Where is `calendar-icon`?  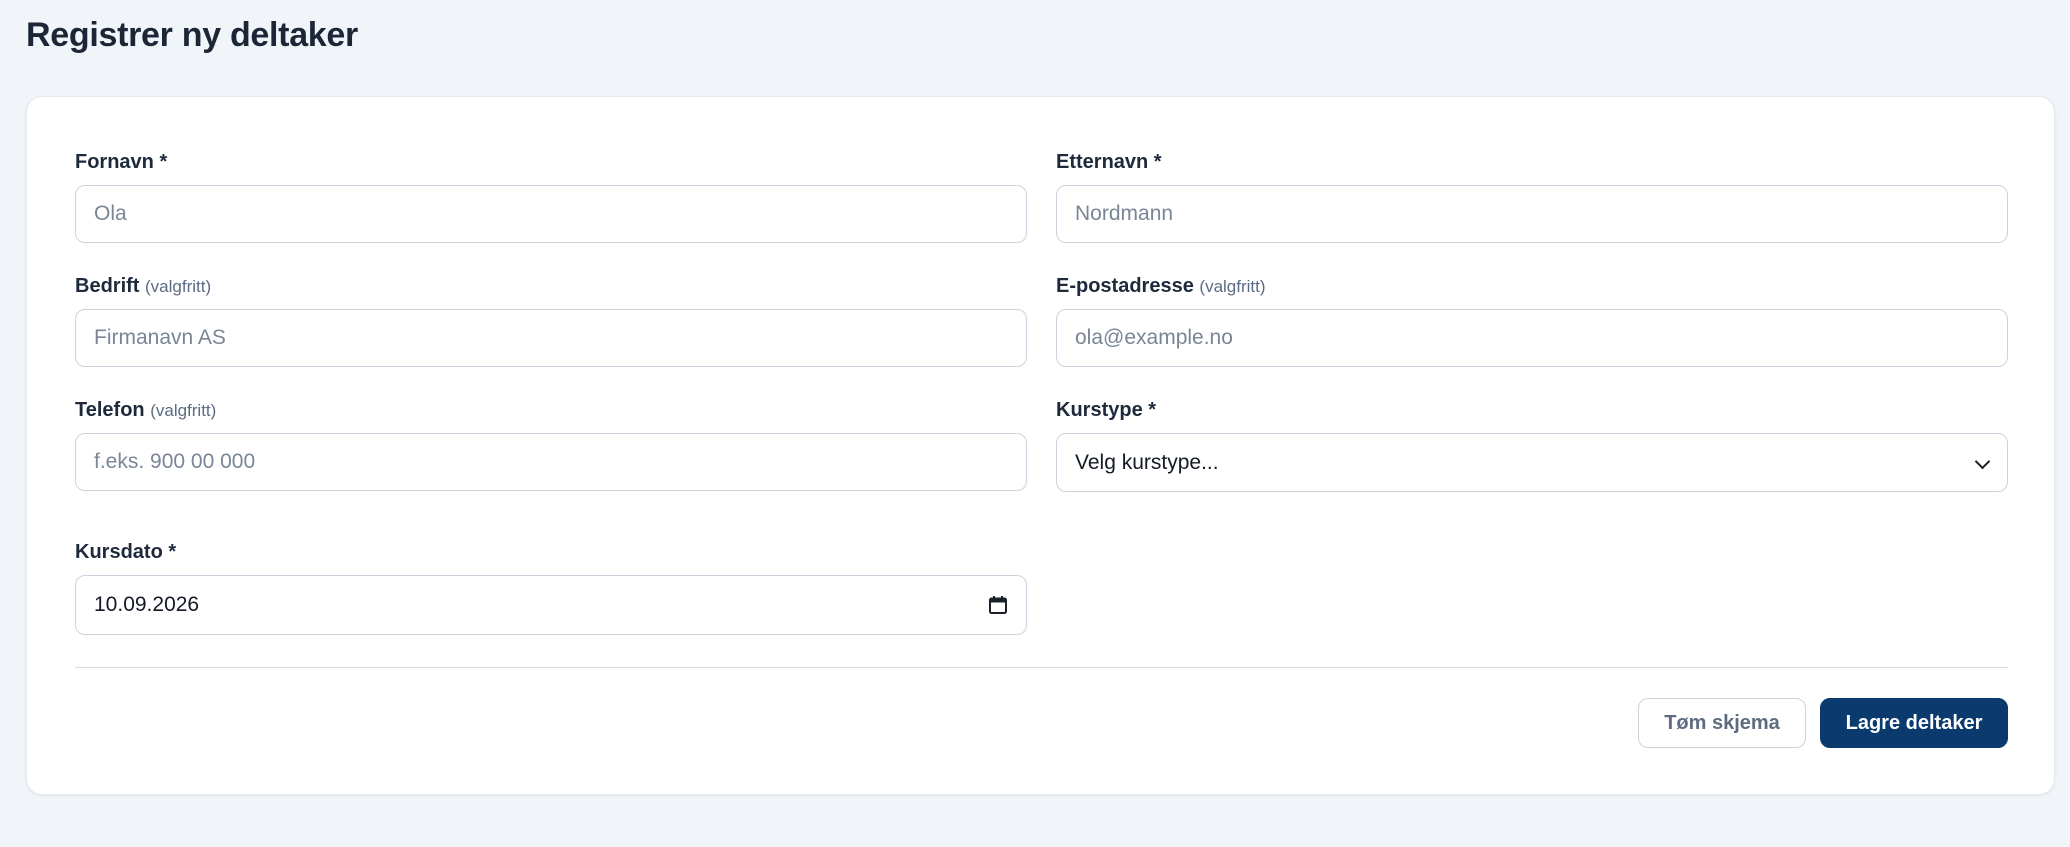
calendar-icon is located at coordinates (998, 605).